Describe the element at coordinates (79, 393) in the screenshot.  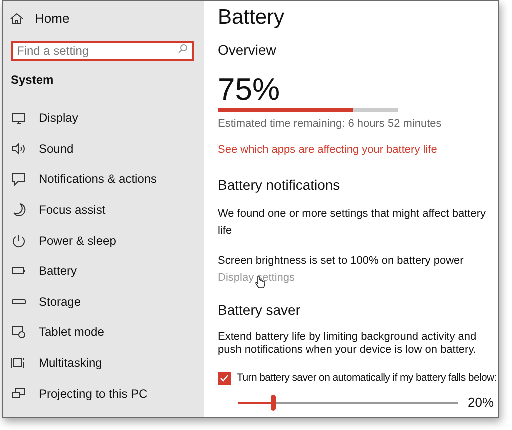
I see `nav-item: Projecting to this PC` at that location.